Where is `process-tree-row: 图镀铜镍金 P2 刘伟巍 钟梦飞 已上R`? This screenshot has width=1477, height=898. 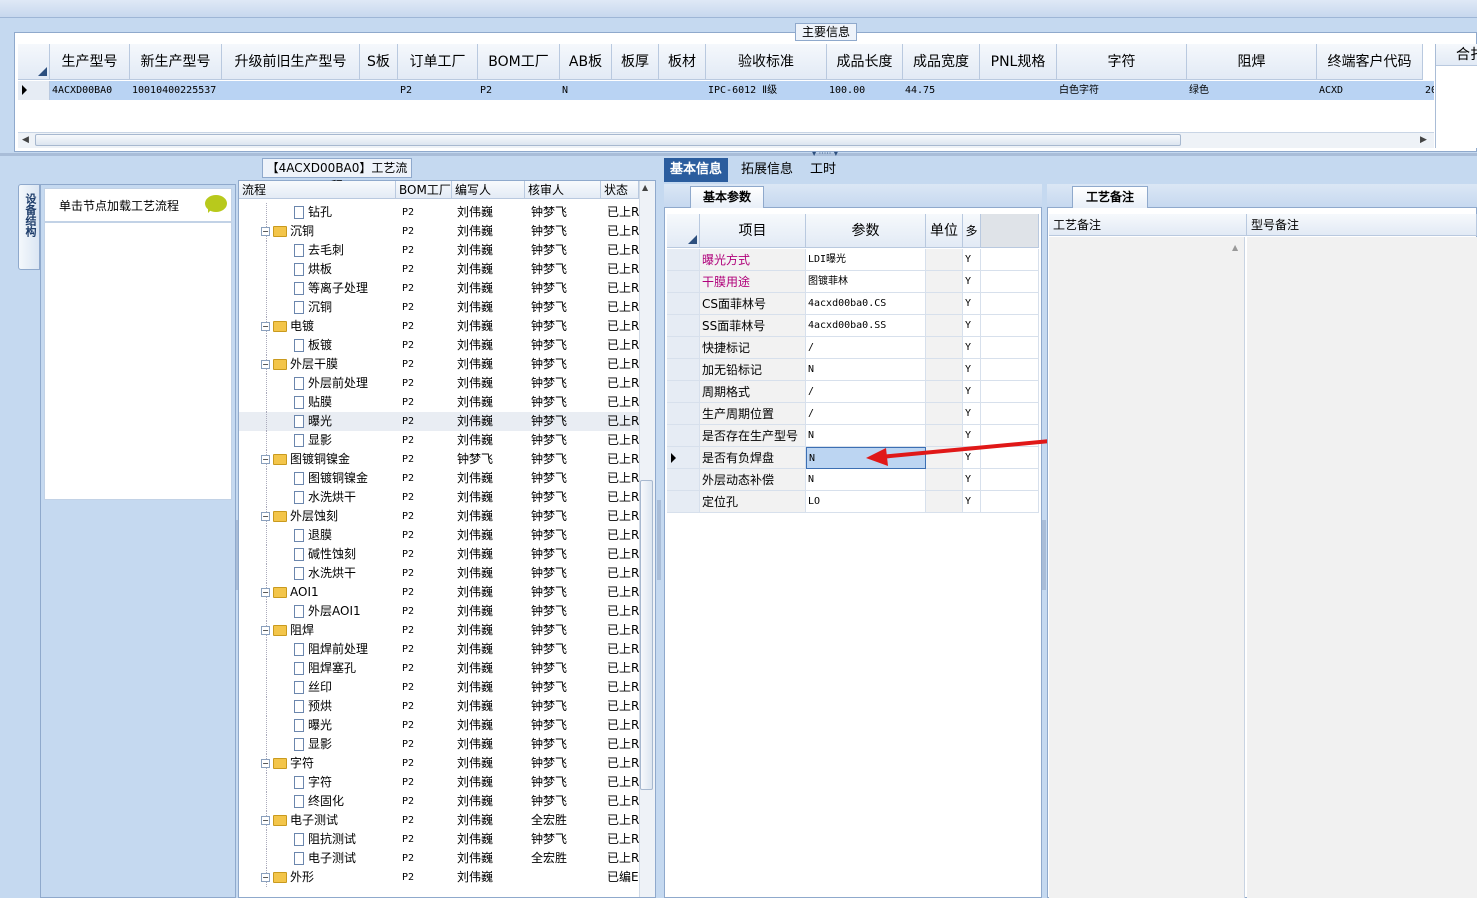 process-tree-row: 图镀铜镍金 P2 刘伟巍 钟梦飞 已上R is located at coordinates (439, 478).